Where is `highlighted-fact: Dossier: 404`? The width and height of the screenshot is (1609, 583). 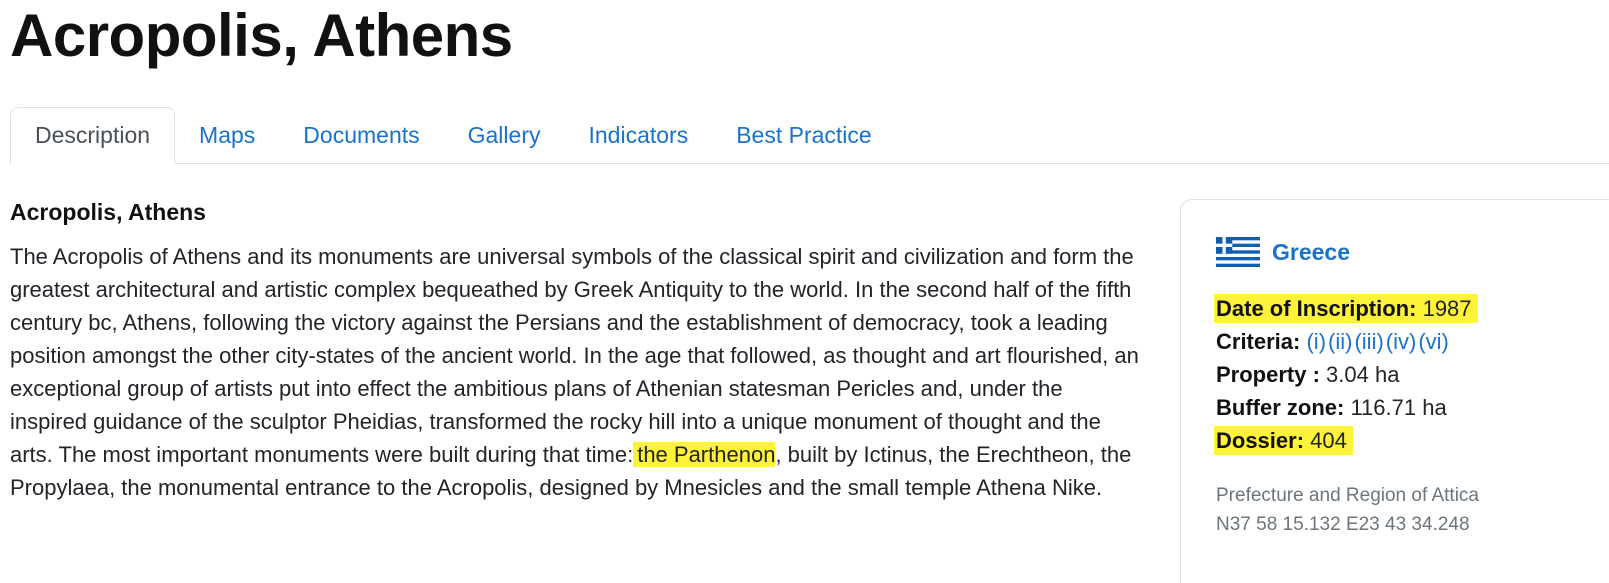
highlighted-fact: Dossier: 404 is located at coordinates (1283, 440).